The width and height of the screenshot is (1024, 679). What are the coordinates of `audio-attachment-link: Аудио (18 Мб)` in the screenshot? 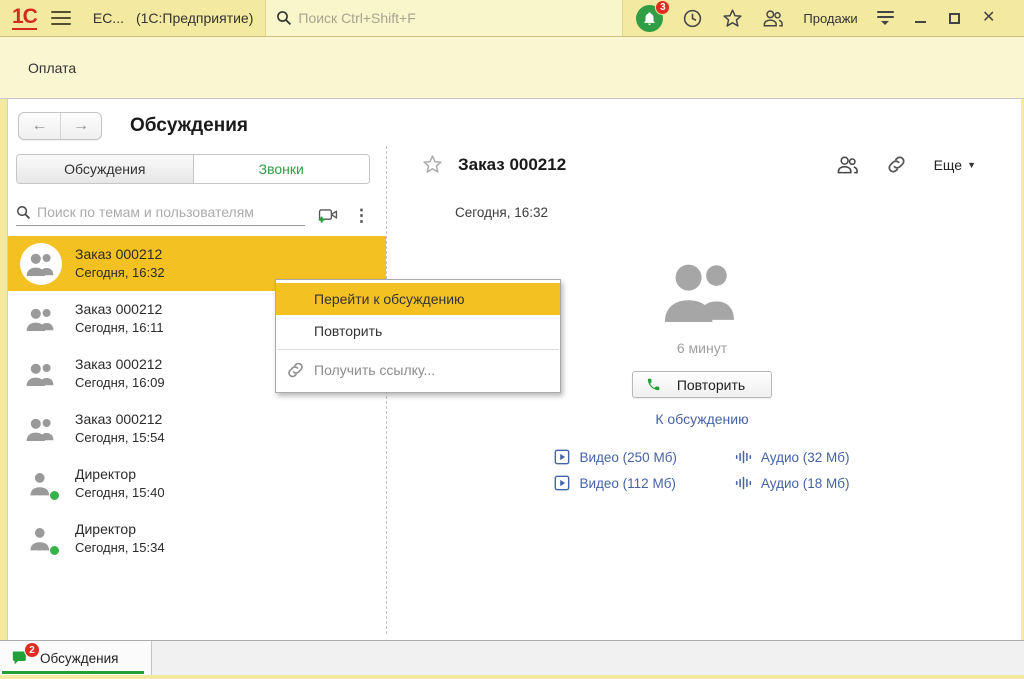 It's located at (792, 483).